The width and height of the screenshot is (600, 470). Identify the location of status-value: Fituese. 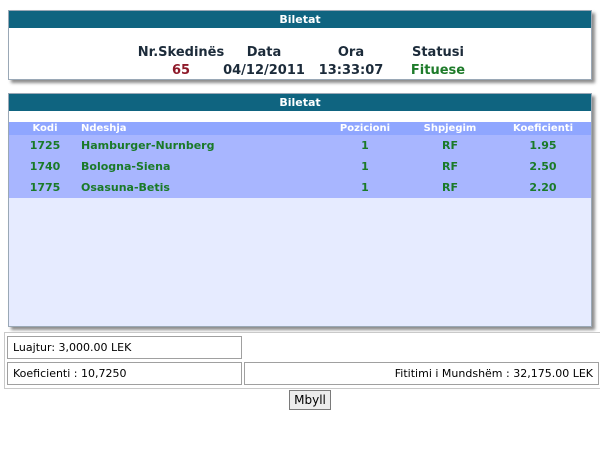
(438, 70).